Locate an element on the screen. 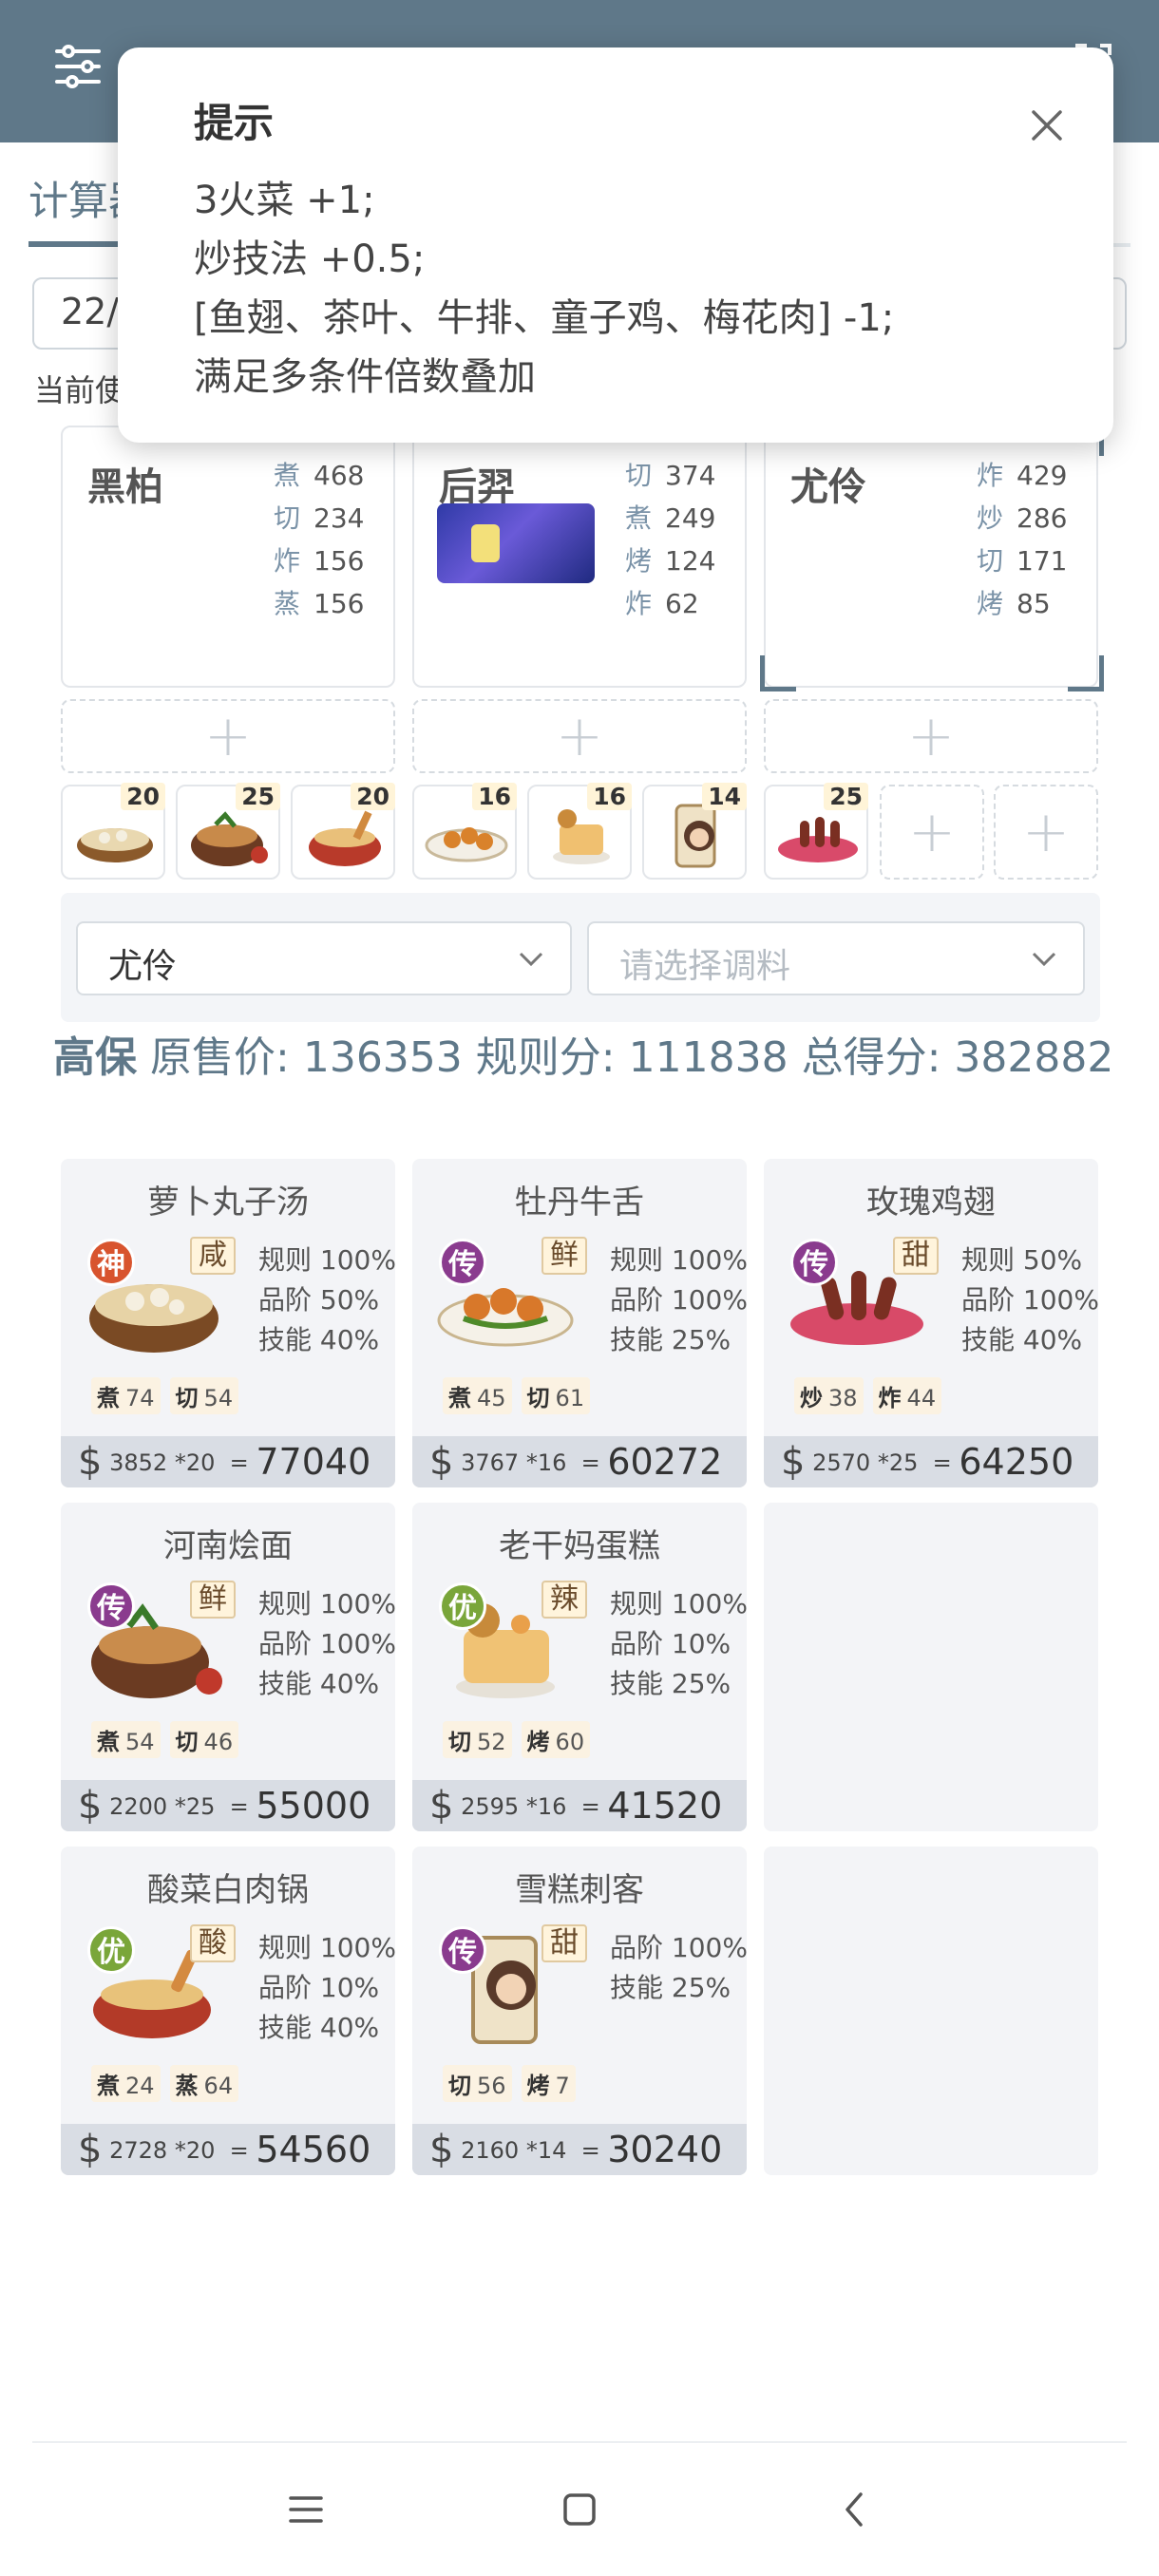  dish-total: 41520 is located at coordinates (665, 1806).